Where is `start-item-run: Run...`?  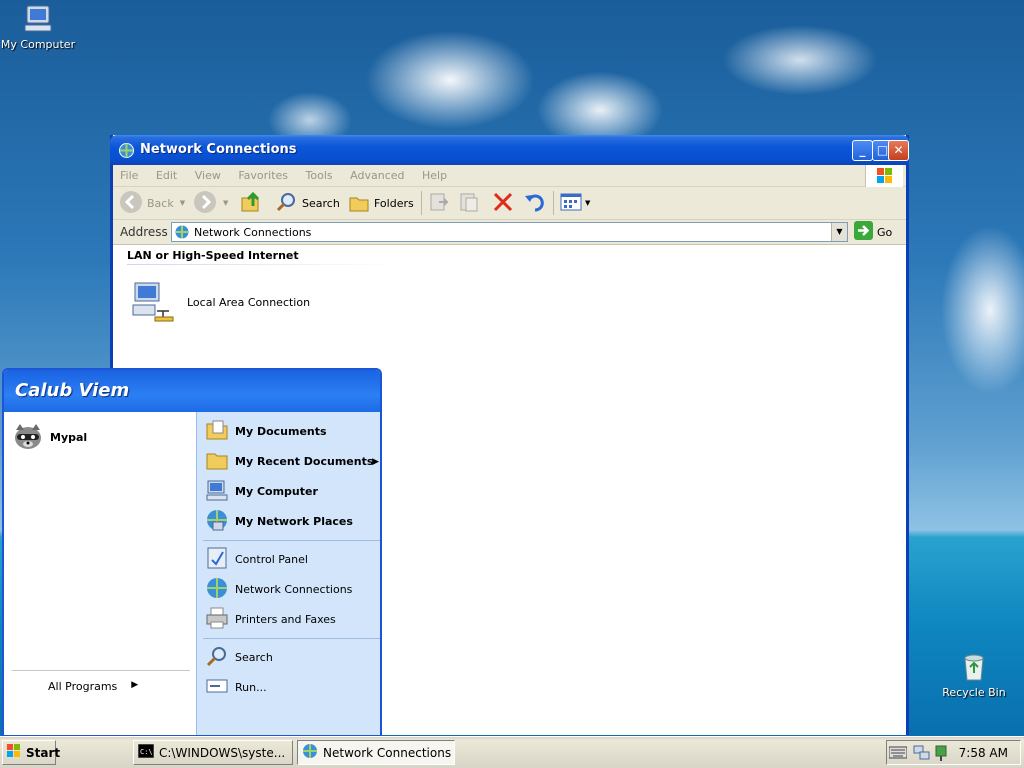
start-item-run: Run... is located at coordinates (236, 687).